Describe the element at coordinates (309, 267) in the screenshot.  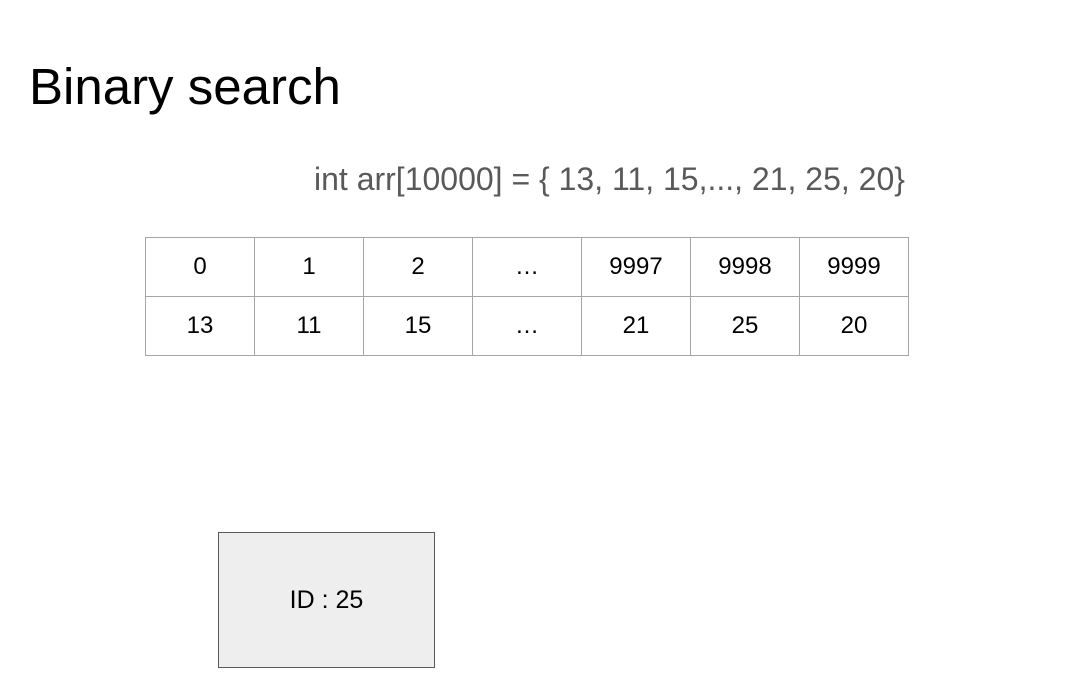
I see `index-cell: 1` at that location.